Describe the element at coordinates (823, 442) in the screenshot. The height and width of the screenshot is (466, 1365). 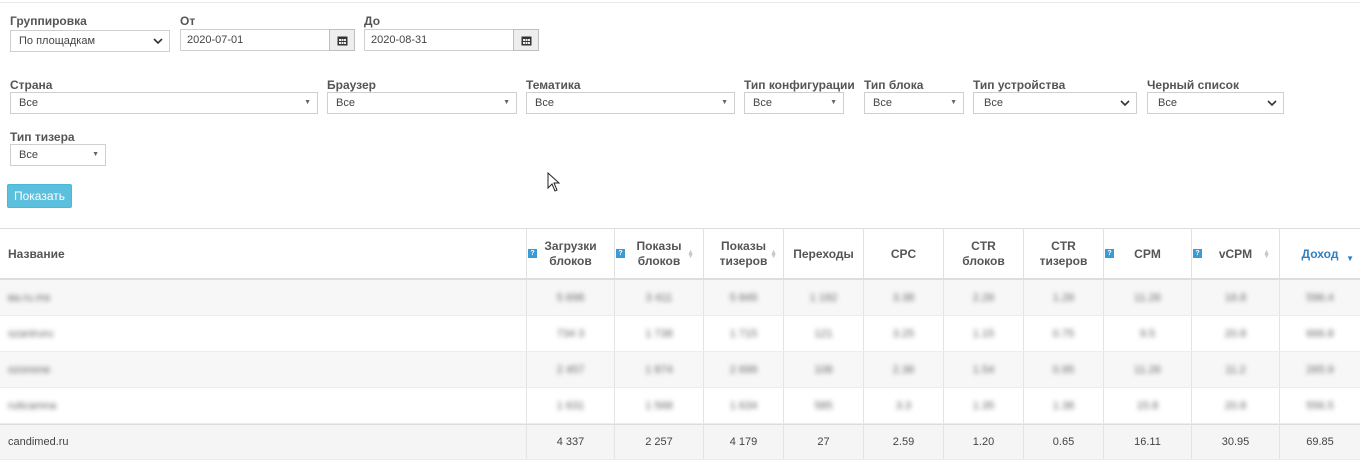
I see `cell-value: 27` at that location.